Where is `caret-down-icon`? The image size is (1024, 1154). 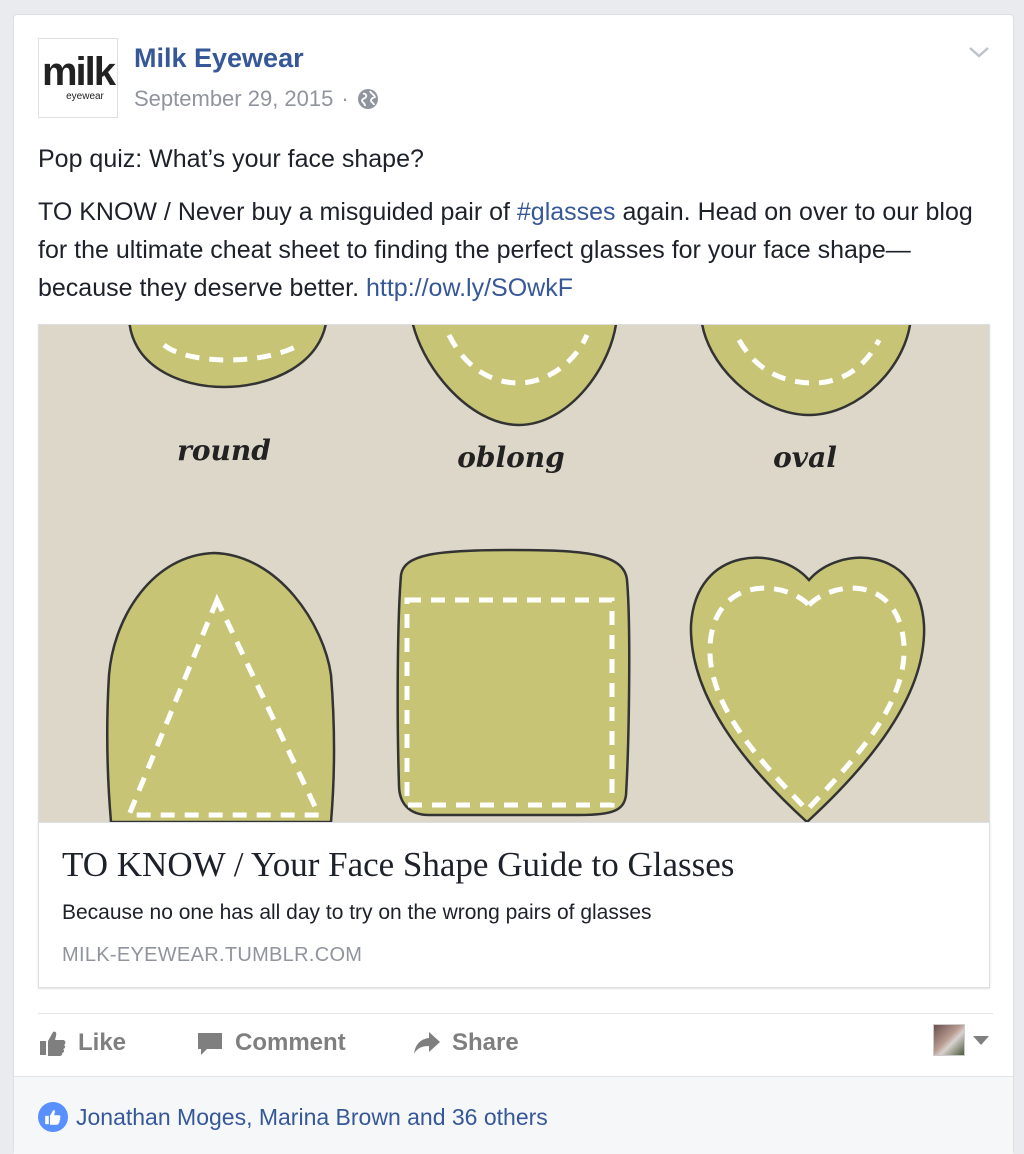 caret-down-icon is located at coordinates (981, 1040).